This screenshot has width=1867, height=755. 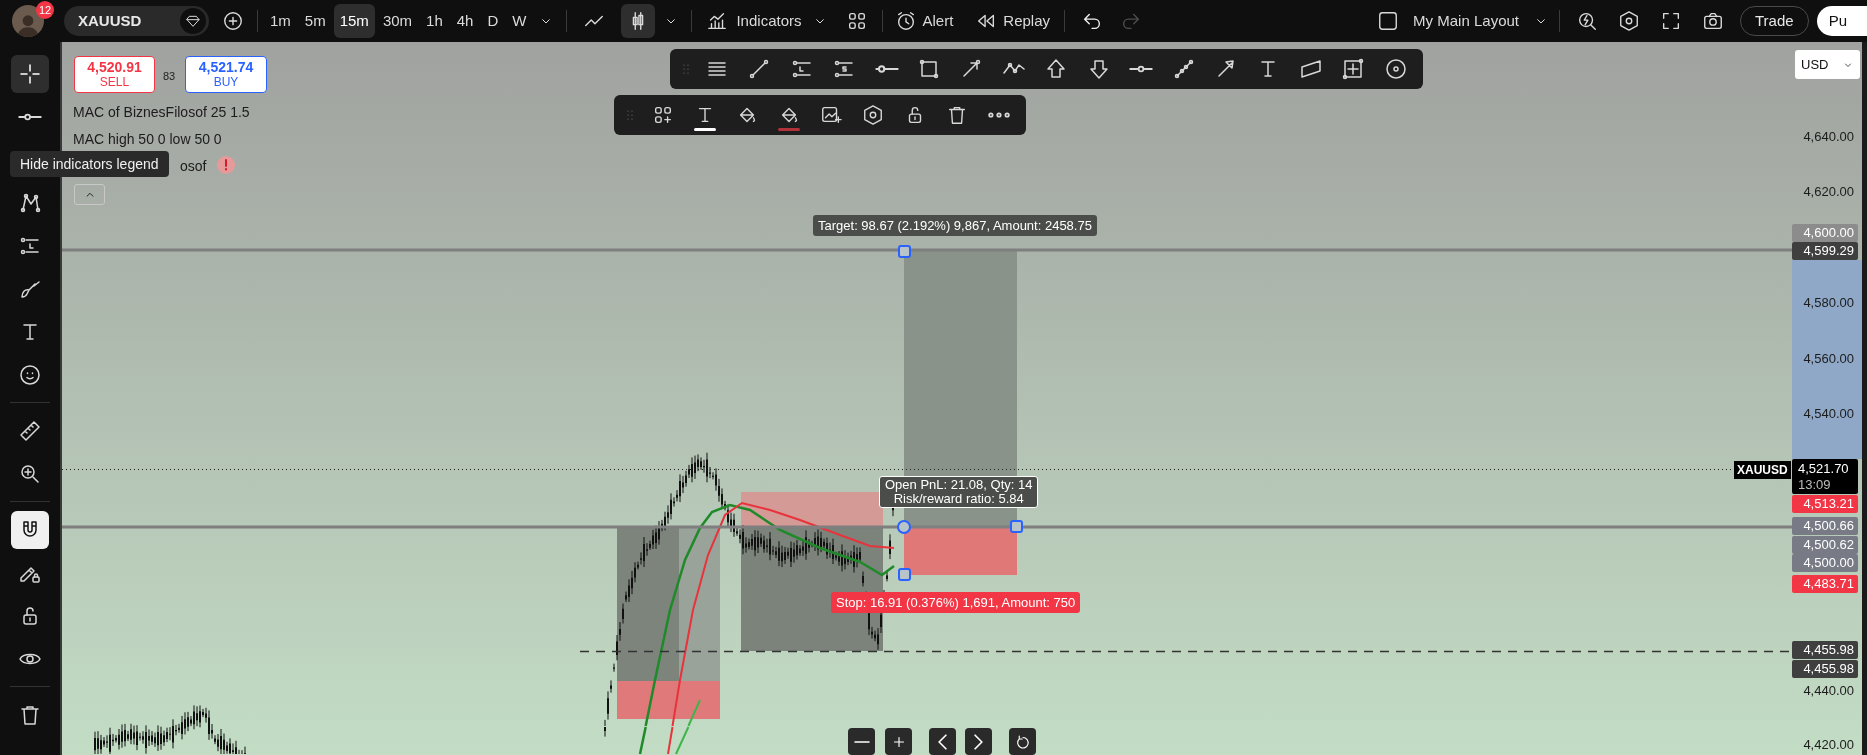 I want to click on zoom-out-button, so click(x=861, y=741).